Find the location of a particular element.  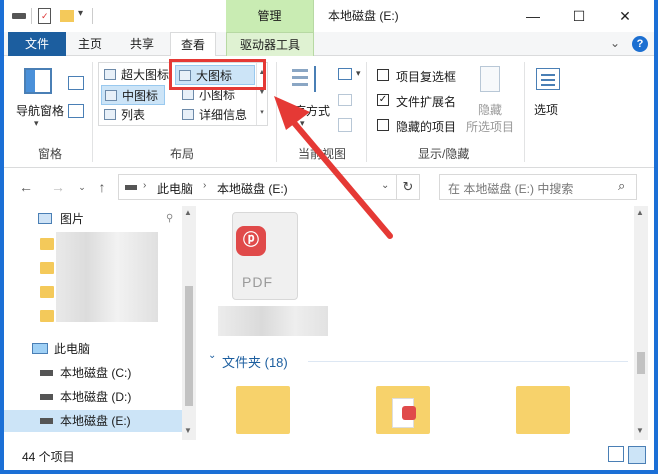

extra-large-icons-icon is located at coordinates (110, 74).